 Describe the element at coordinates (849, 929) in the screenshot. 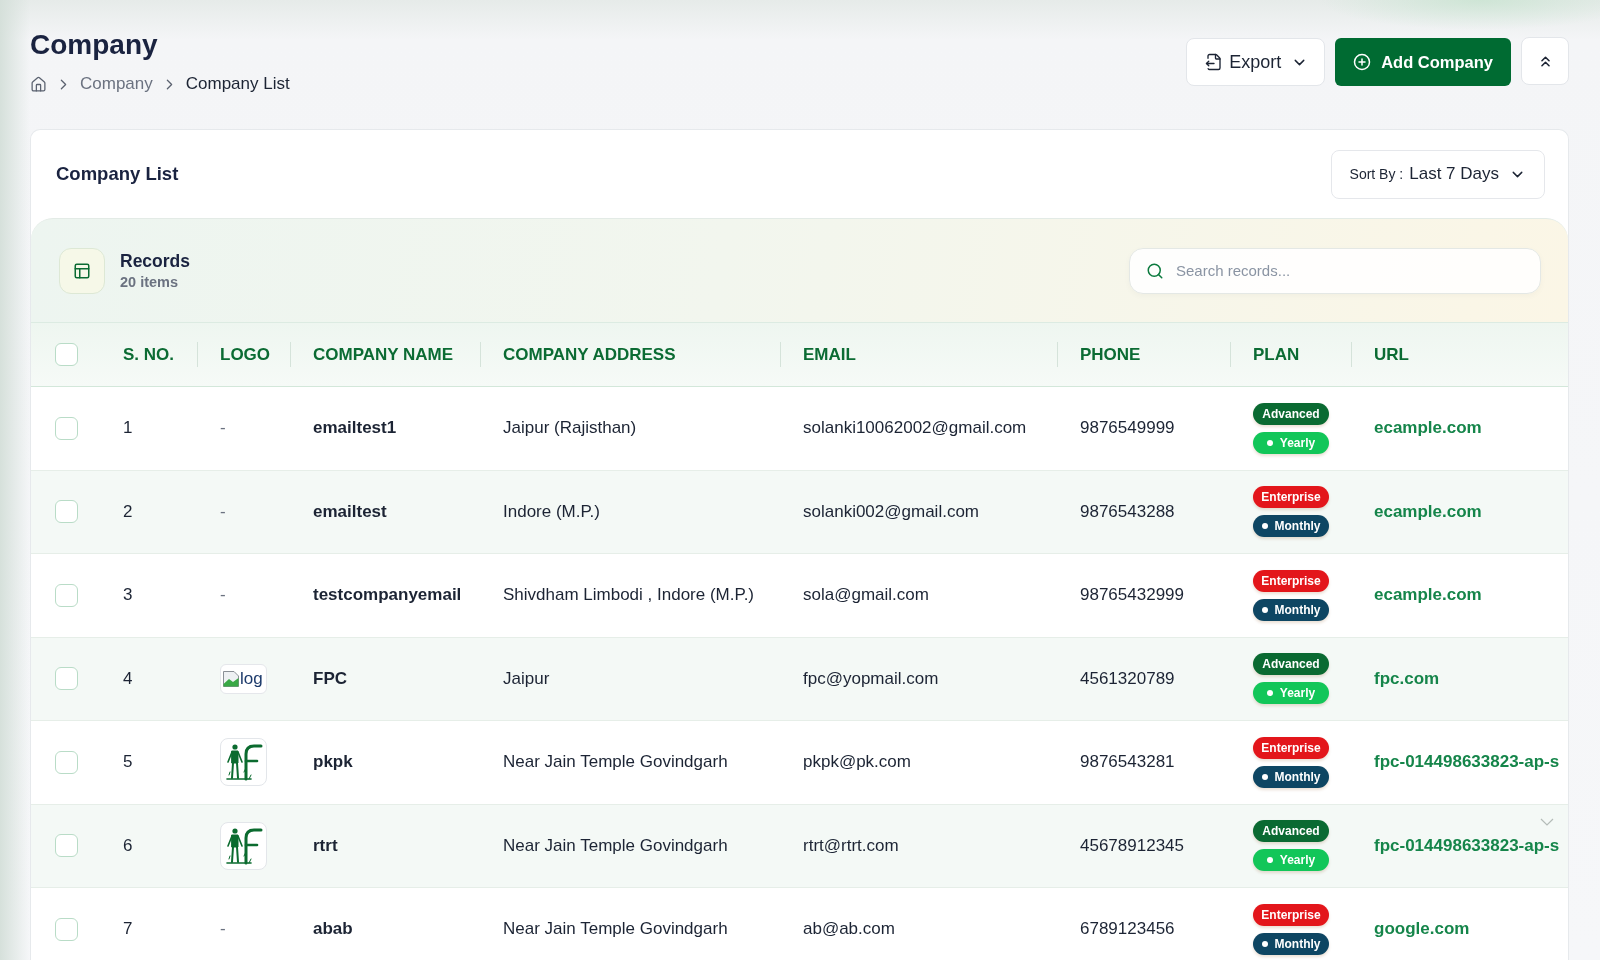

I see `email-text: ab@ab.com` at that location.